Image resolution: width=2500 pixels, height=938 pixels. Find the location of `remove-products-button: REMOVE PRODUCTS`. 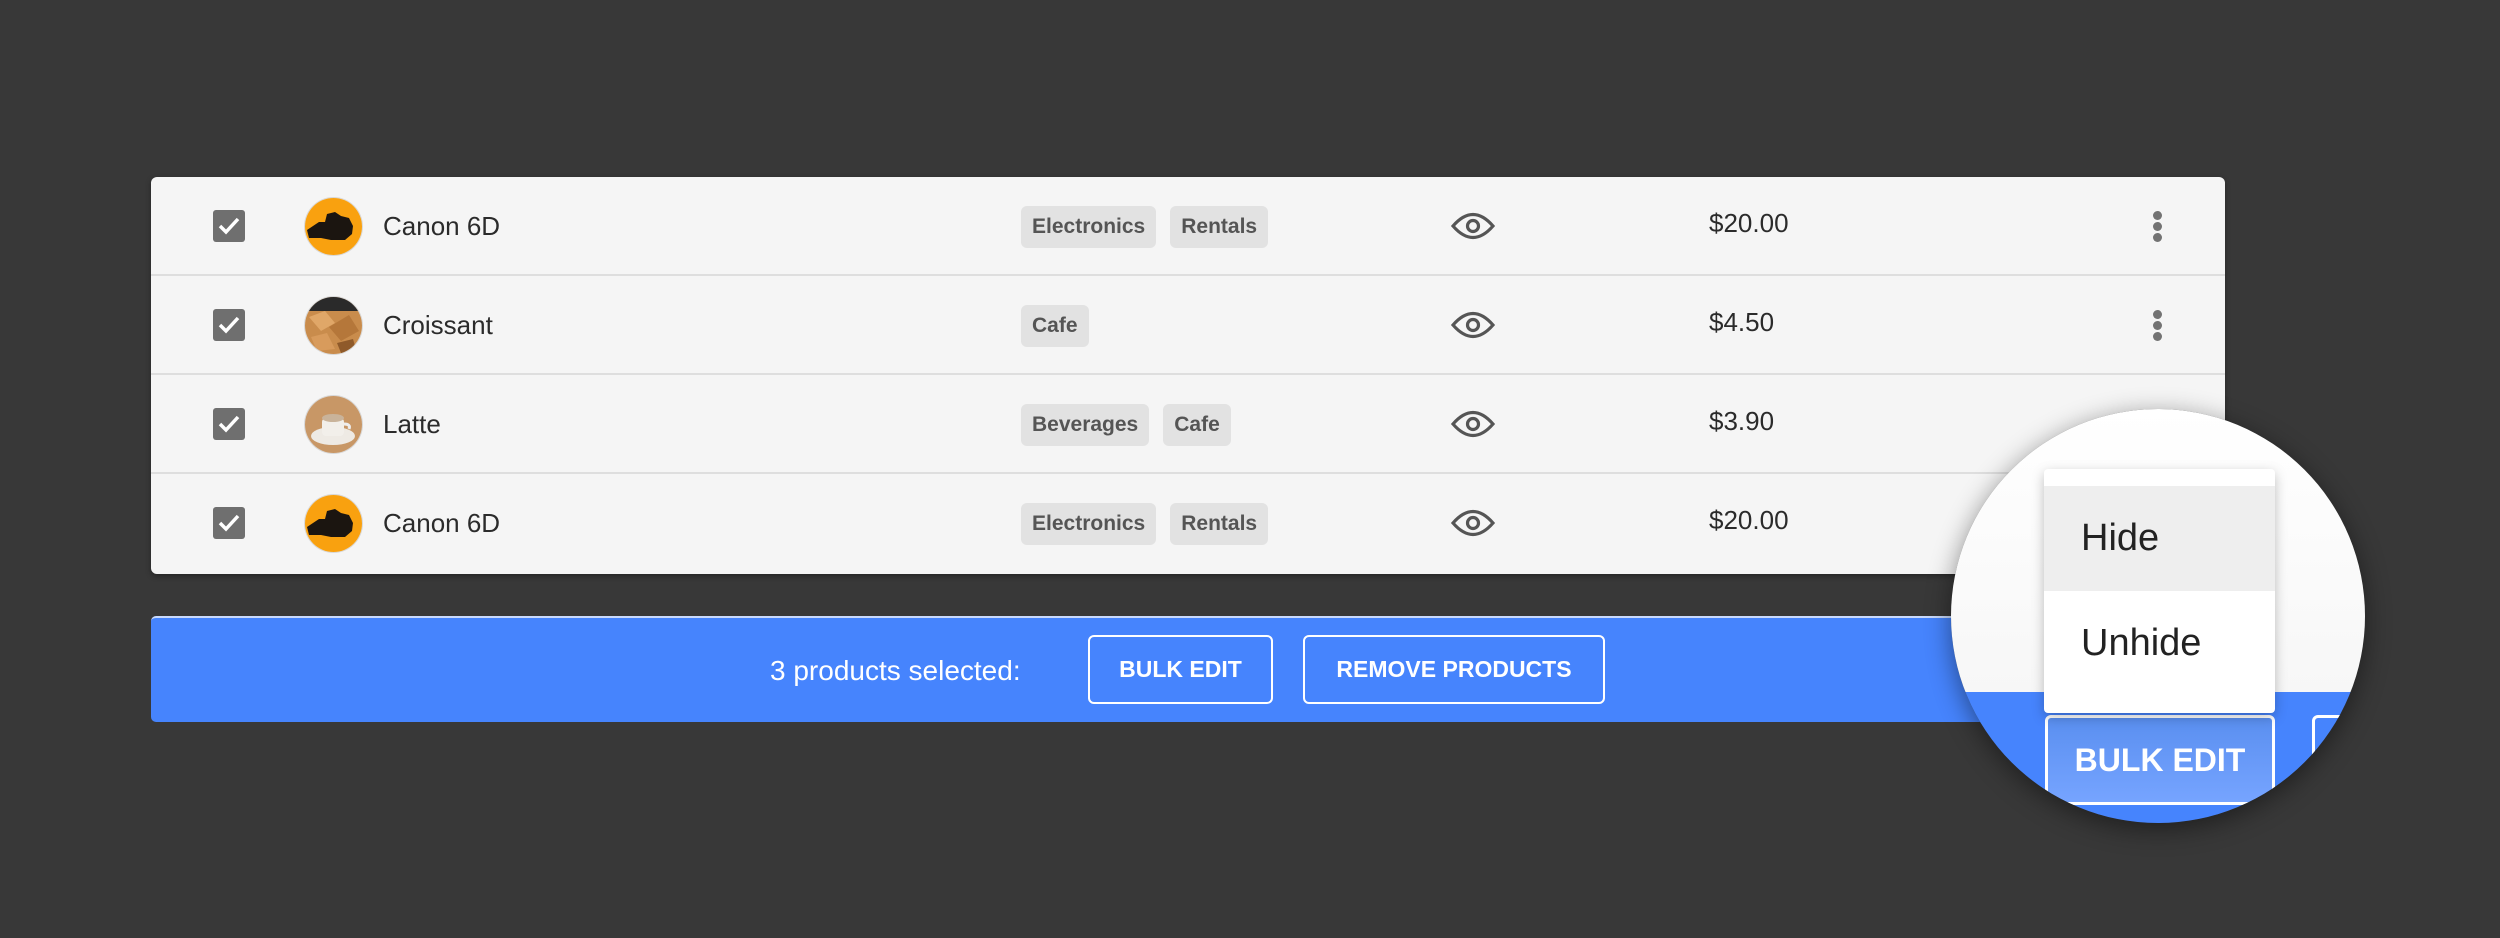

remove-products-button: REMOVE PRODUCTS is located at coordinates (1454, 669).